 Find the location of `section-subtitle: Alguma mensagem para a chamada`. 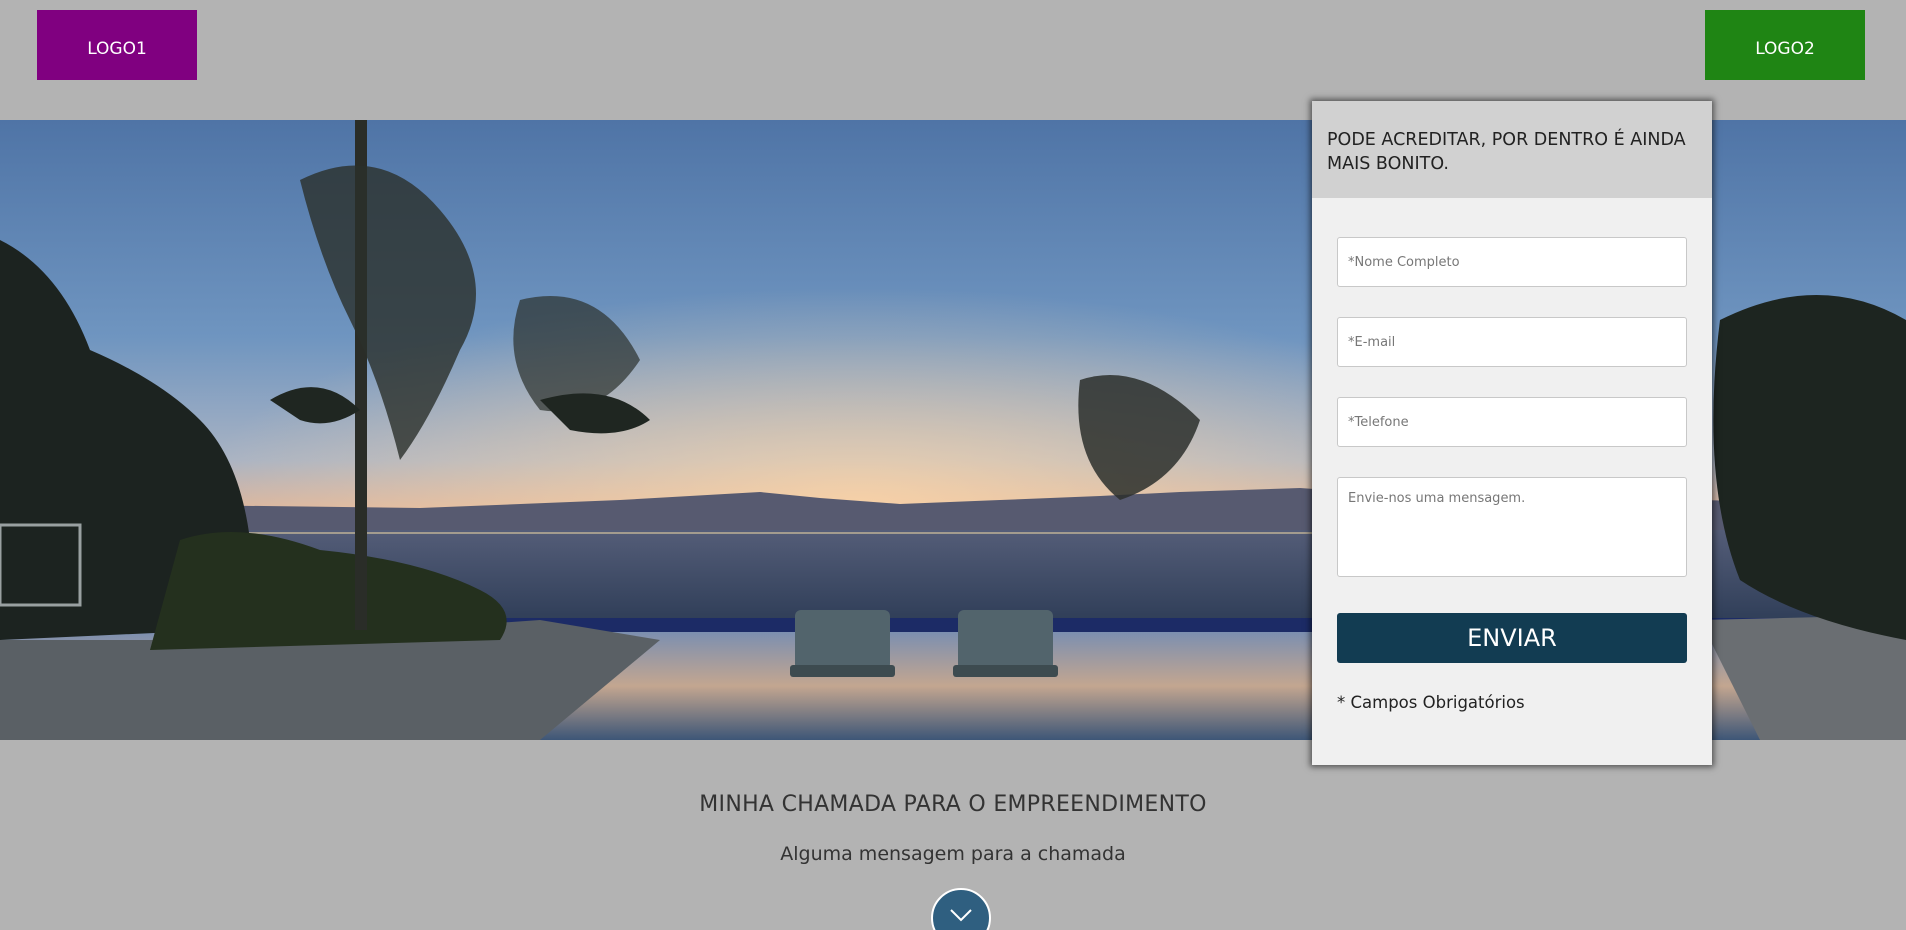

section-subtitle: Alguma mensagem para a chamada is located at coordinates (953, 854).